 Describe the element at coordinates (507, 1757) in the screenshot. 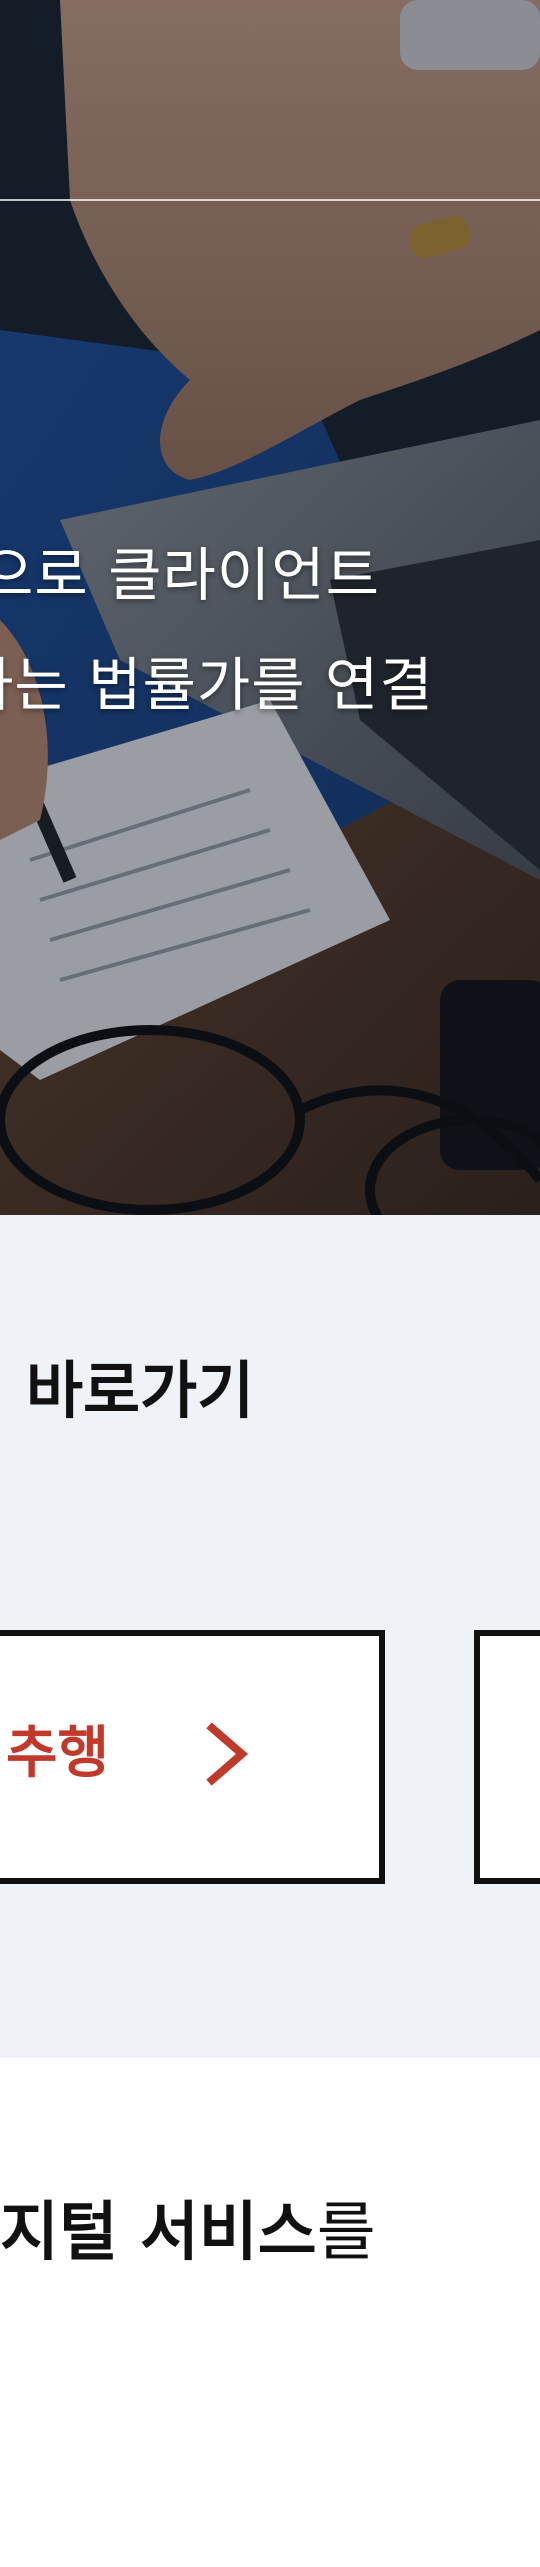

I see `shortcut-card-next` at that location.